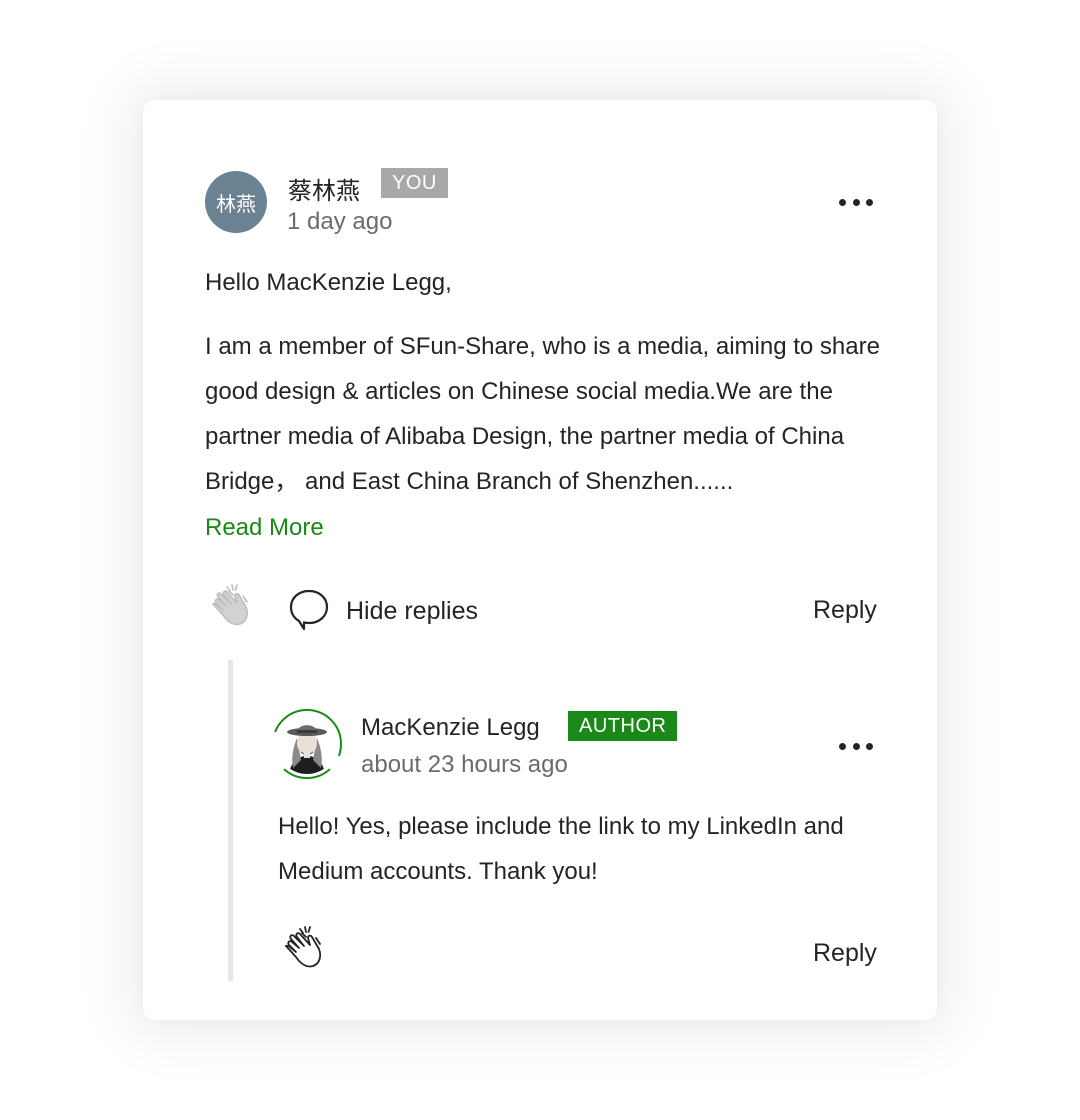 The image size is (1080, 1120). I want to click on author-avatar, so click(307, 744).